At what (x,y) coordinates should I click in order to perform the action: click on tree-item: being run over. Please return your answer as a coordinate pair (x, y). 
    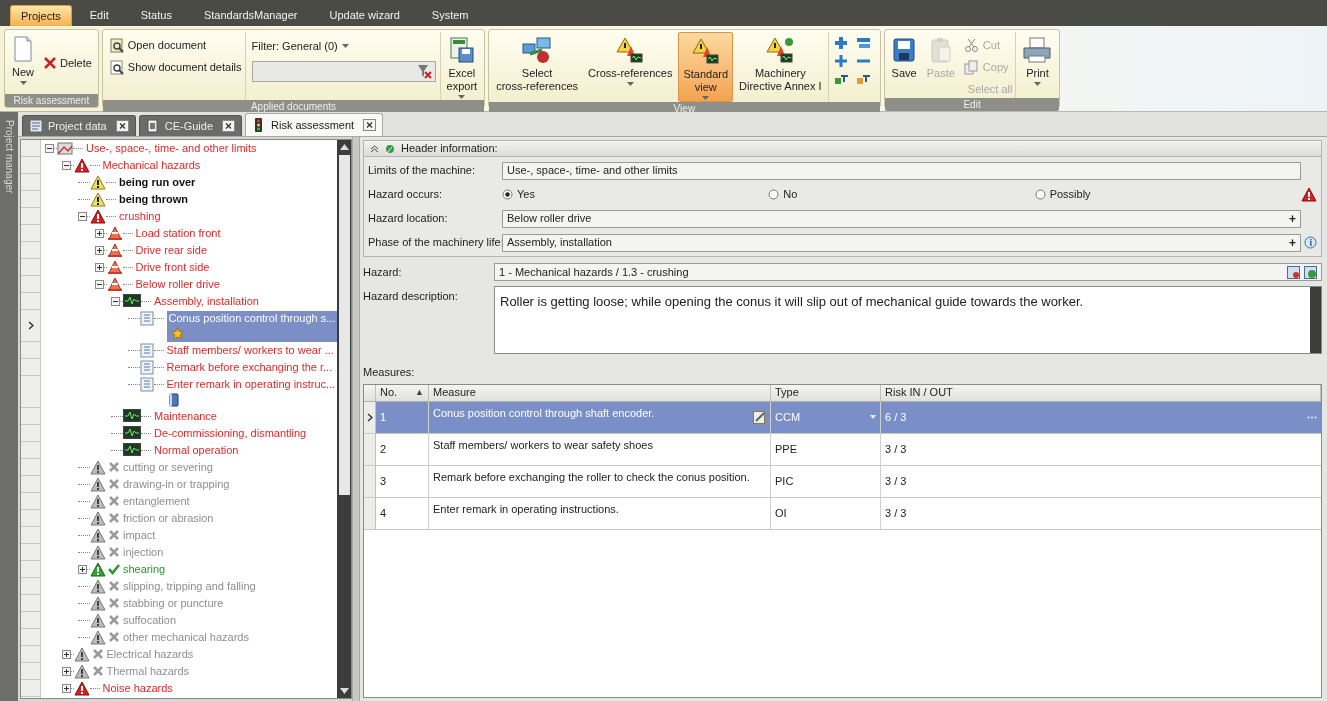
    Looking at the image, I should click on (157, 182).